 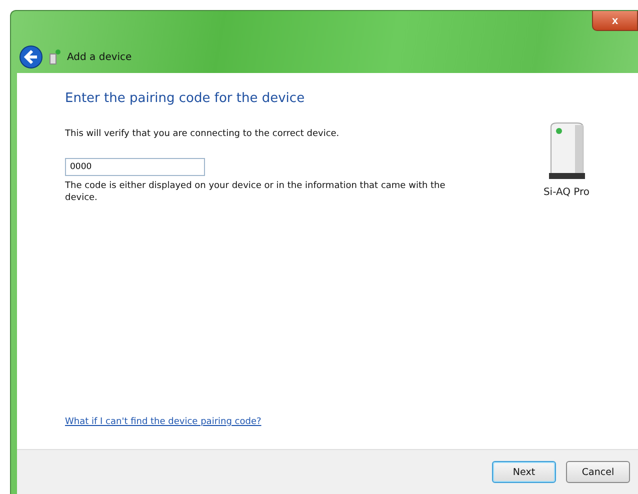 What do you see at coordinates (185, 98) in the screenshot?
I see `page-heading: Enter the pairing code for the device` at bounding box center [185, 98].